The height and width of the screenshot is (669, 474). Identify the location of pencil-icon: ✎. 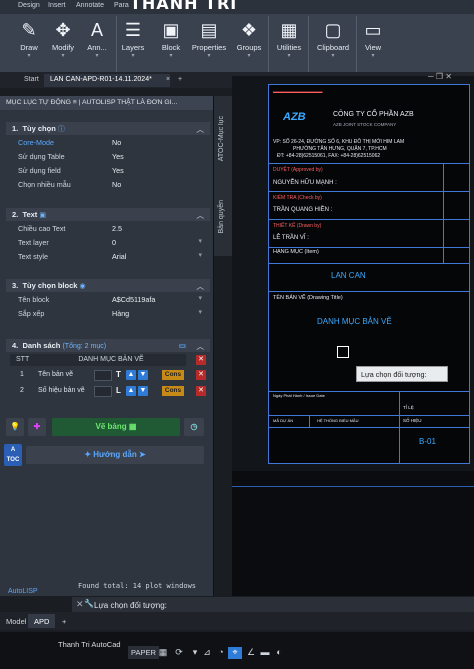
(29, 30).